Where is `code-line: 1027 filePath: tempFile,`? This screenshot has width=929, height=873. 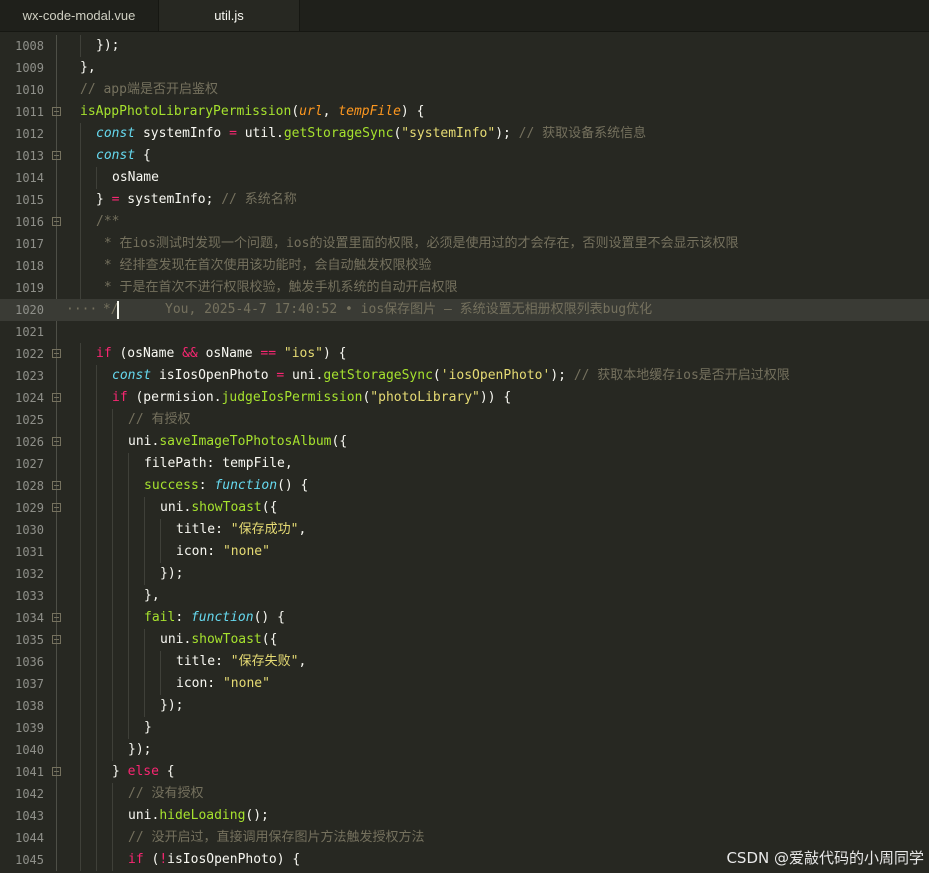
code-line: 1027 filePath: tempFile, is located at coordinates (464, 464).